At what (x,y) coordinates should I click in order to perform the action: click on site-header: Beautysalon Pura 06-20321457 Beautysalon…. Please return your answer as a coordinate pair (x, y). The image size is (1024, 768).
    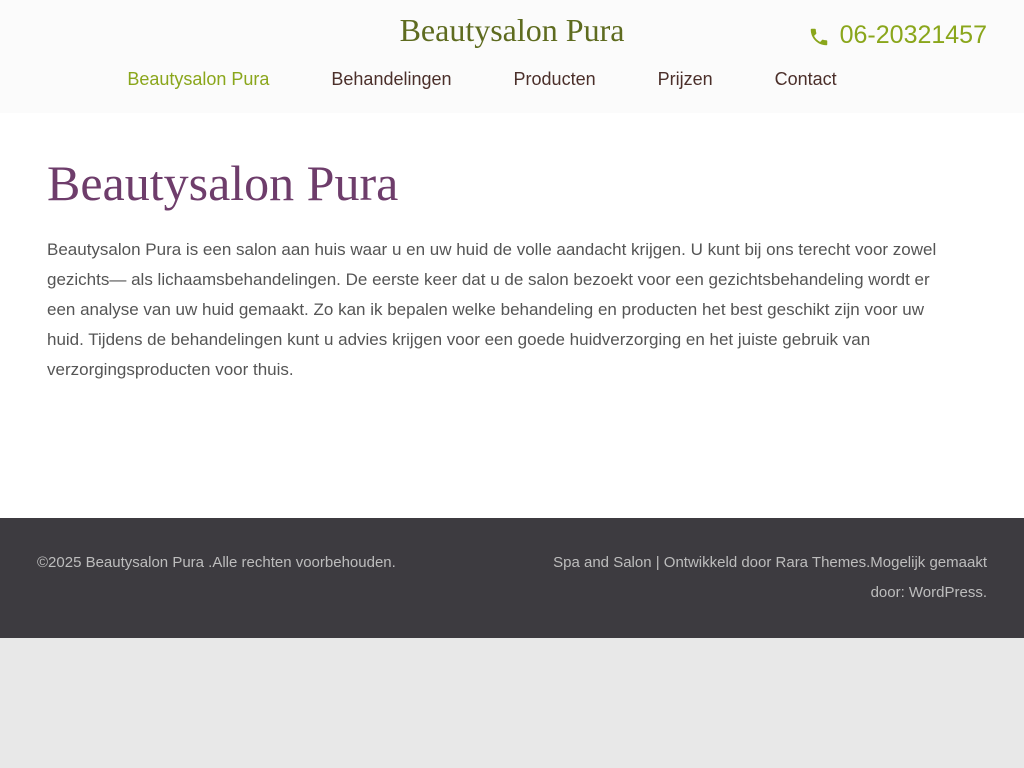
    Looking at the image, I should click on (512, 56).